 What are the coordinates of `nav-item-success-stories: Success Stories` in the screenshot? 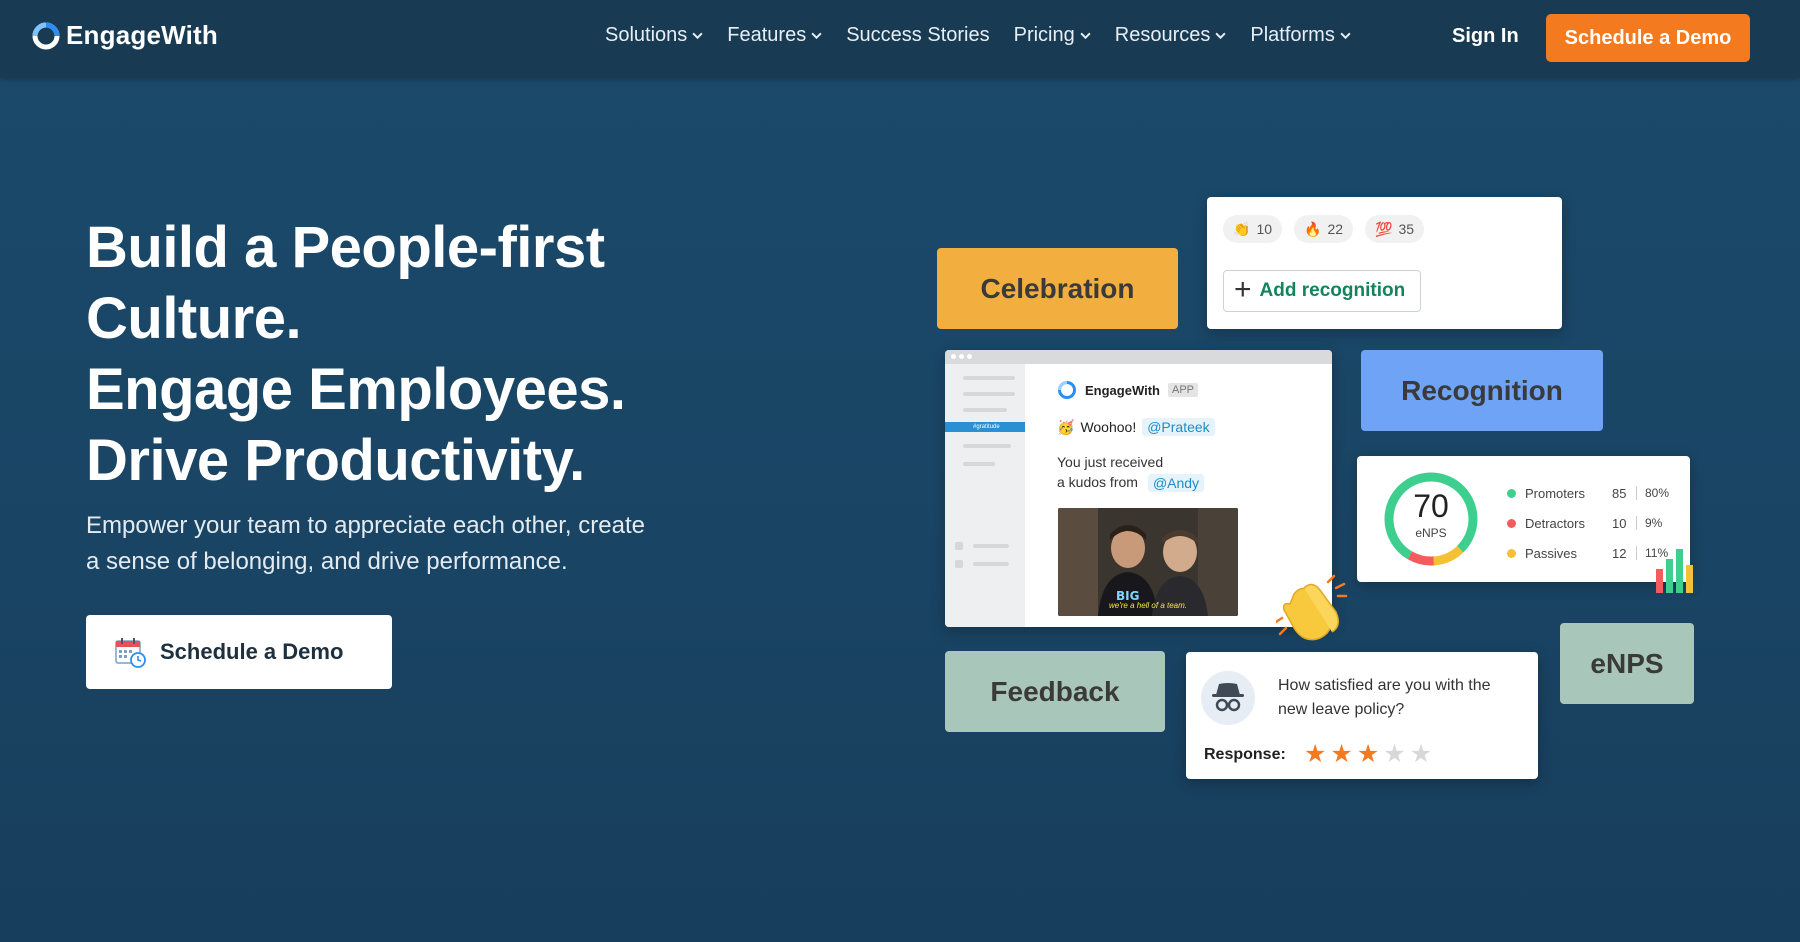 It's located at (917, 35).